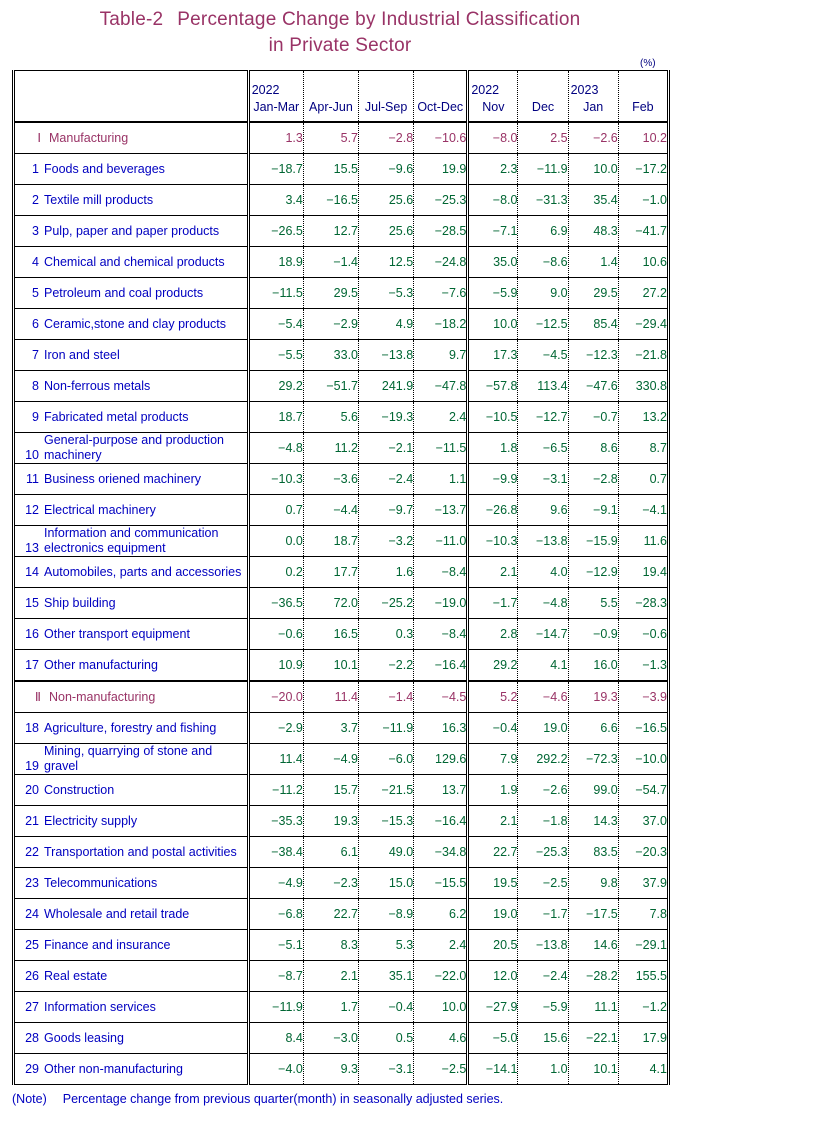  I want to click on row-label-cell: 19 Mining, quarrying of stone and gravel, so click(131, 759).